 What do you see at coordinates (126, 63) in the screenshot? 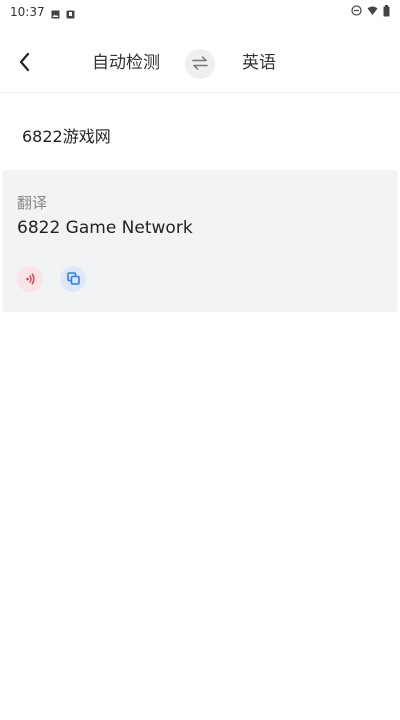
I see `source-language-selector: 自动检测` at bounding box center [126, 63].